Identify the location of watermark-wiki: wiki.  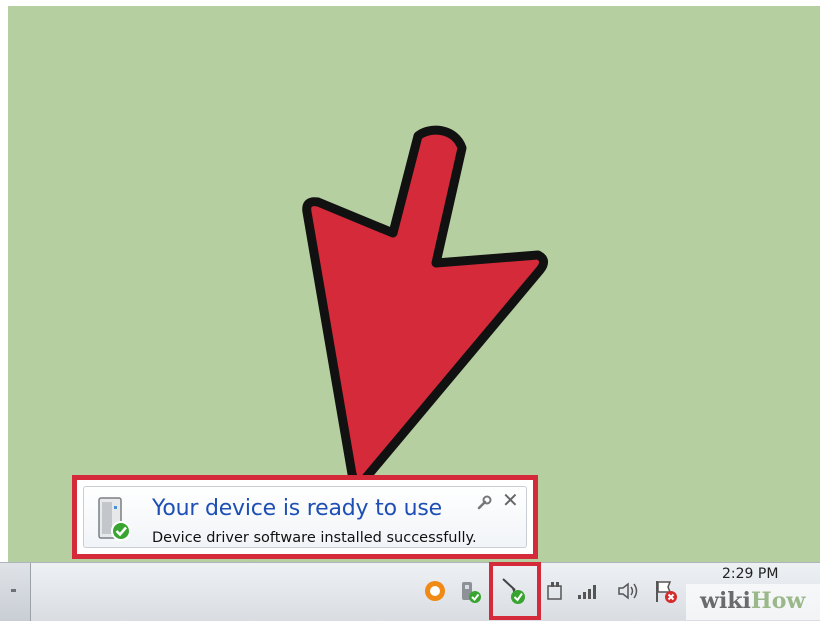
(725, 601).